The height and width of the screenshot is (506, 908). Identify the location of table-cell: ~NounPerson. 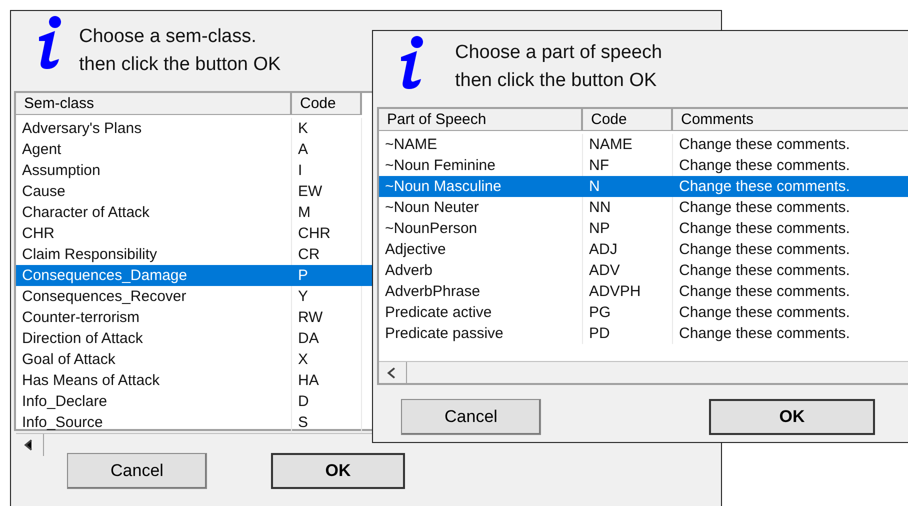
(481, 228).